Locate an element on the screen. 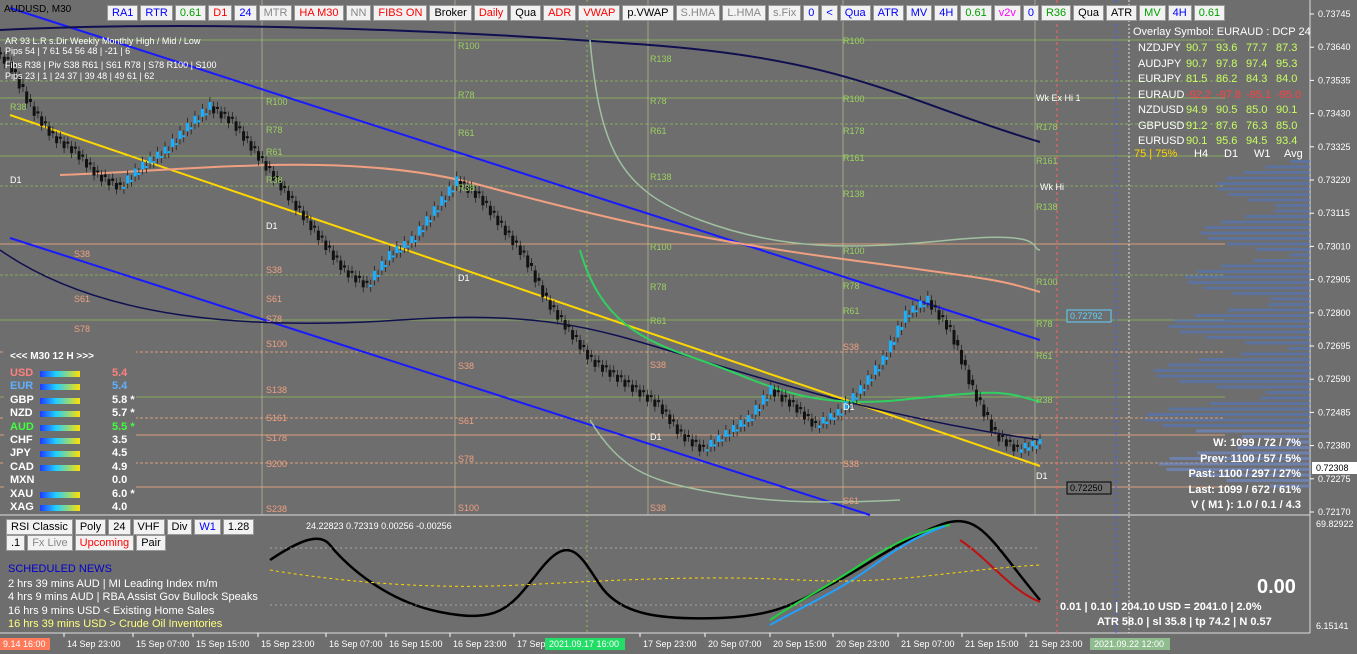  top-toolbar-button-11: Qua is located at coordinates (526, 13).